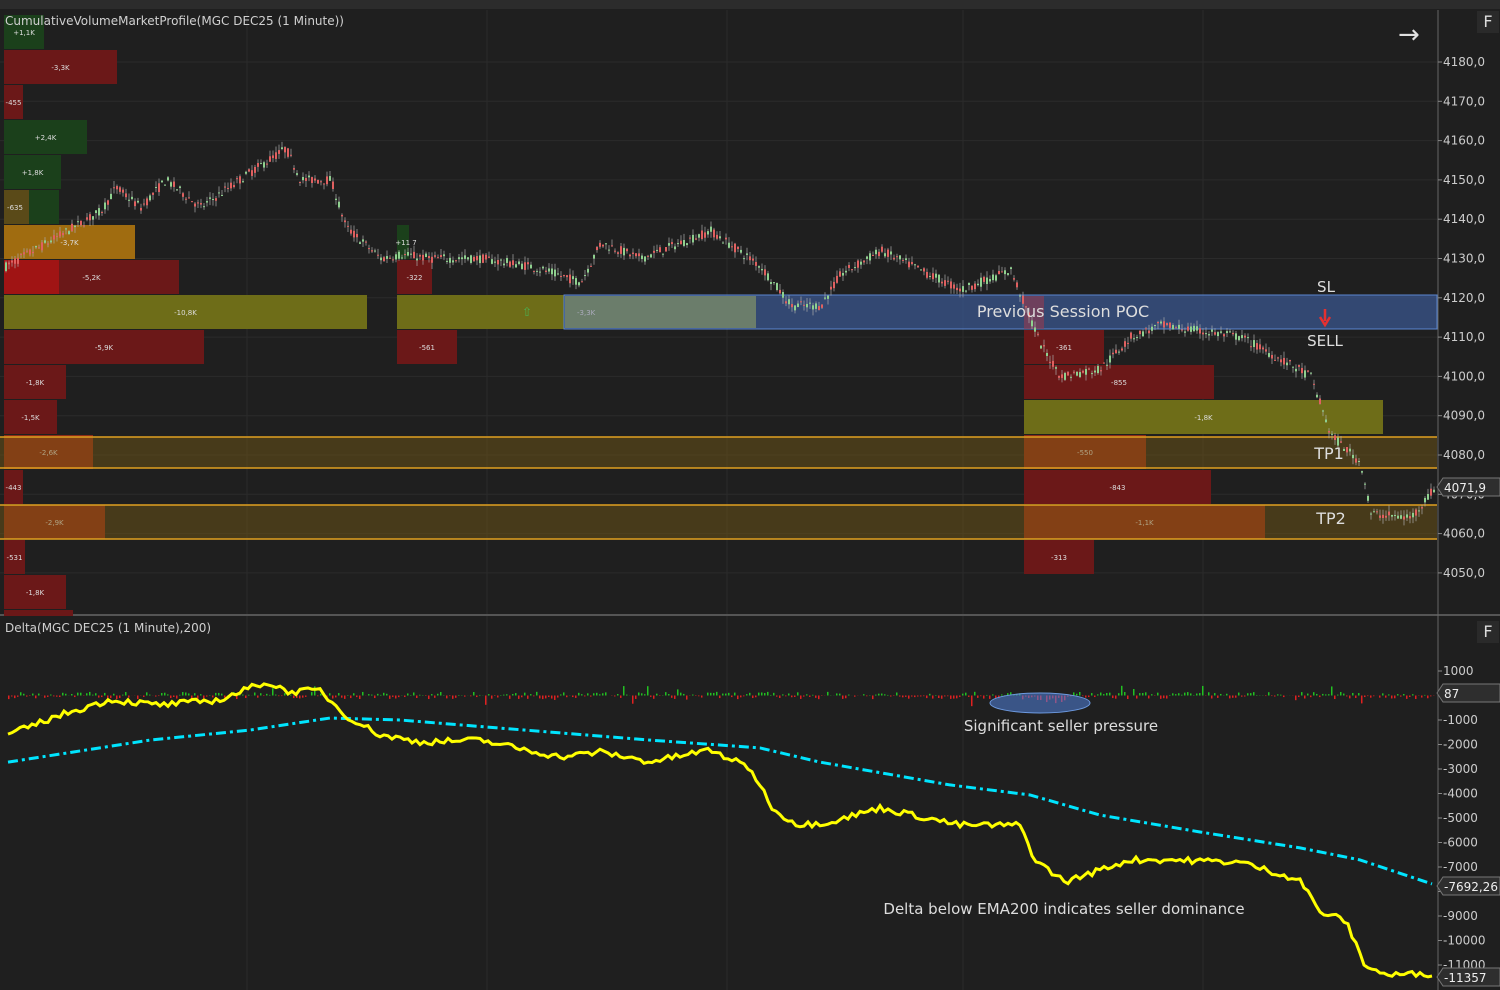 This screenshot has height=990, width=1500. Describe the element at coordinates (15, 558) in the screenshot. I see `profile-left-row-label: -531` at that location.